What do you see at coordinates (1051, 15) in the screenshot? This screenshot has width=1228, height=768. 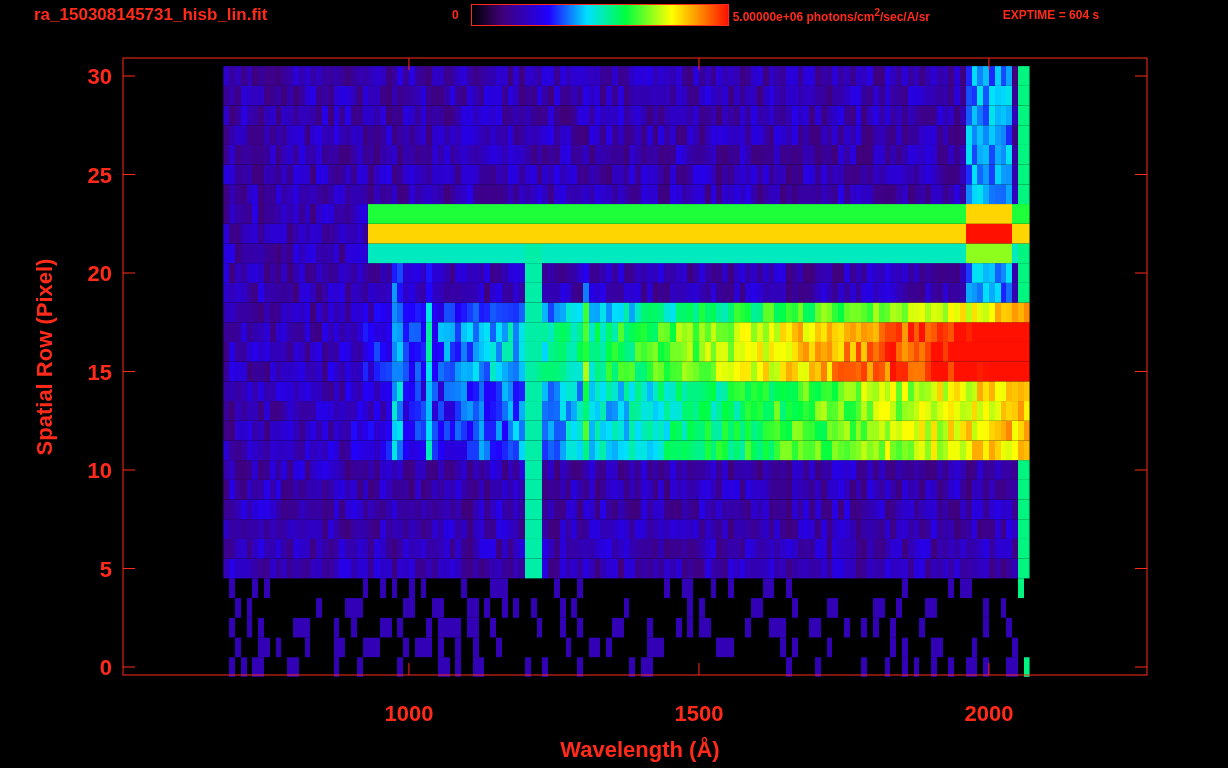 I see `exposure-label: EXPTIME = 604 s` at bounding box center [1051, 15].